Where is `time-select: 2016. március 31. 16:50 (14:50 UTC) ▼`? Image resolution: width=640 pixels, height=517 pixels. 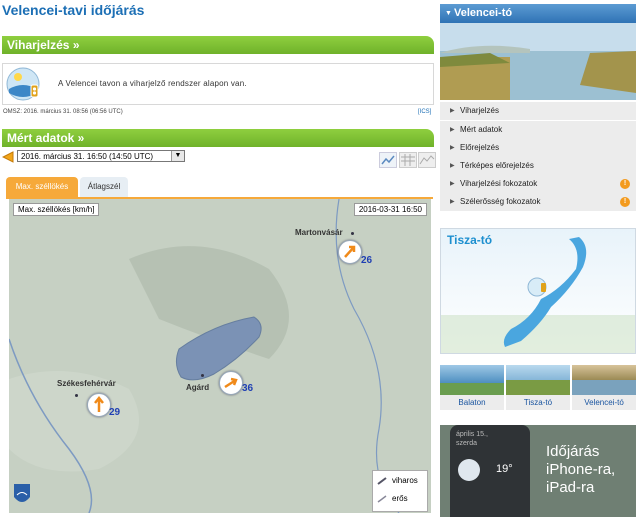
time-select: 2016. március 31. 16:50 (14:50 UTC) ▼ is located at coordinates (101, 156).